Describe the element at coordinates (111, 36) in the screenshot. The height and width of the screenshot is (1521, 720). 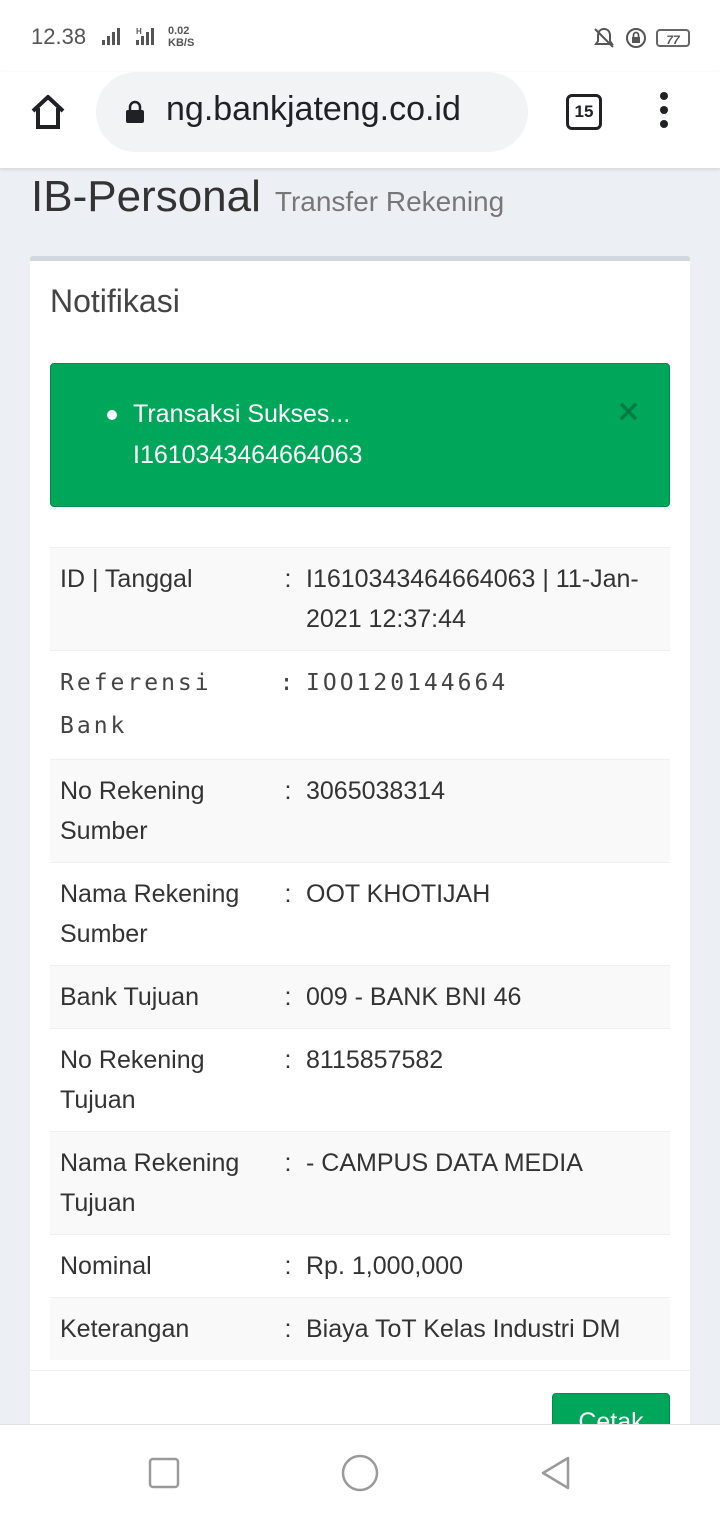
I see `signal-icon` at that location.